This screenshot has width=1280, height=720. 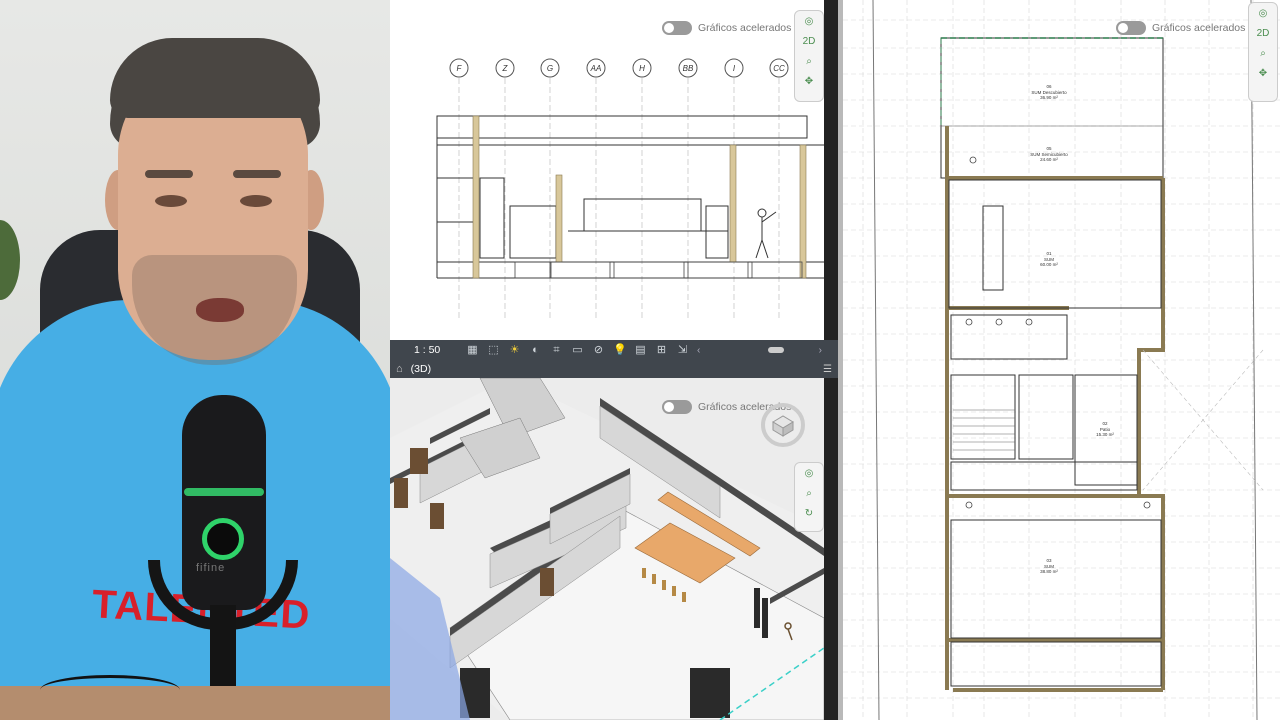 I want to click on view-tab-label: (3D), so click(x=421, y=369).